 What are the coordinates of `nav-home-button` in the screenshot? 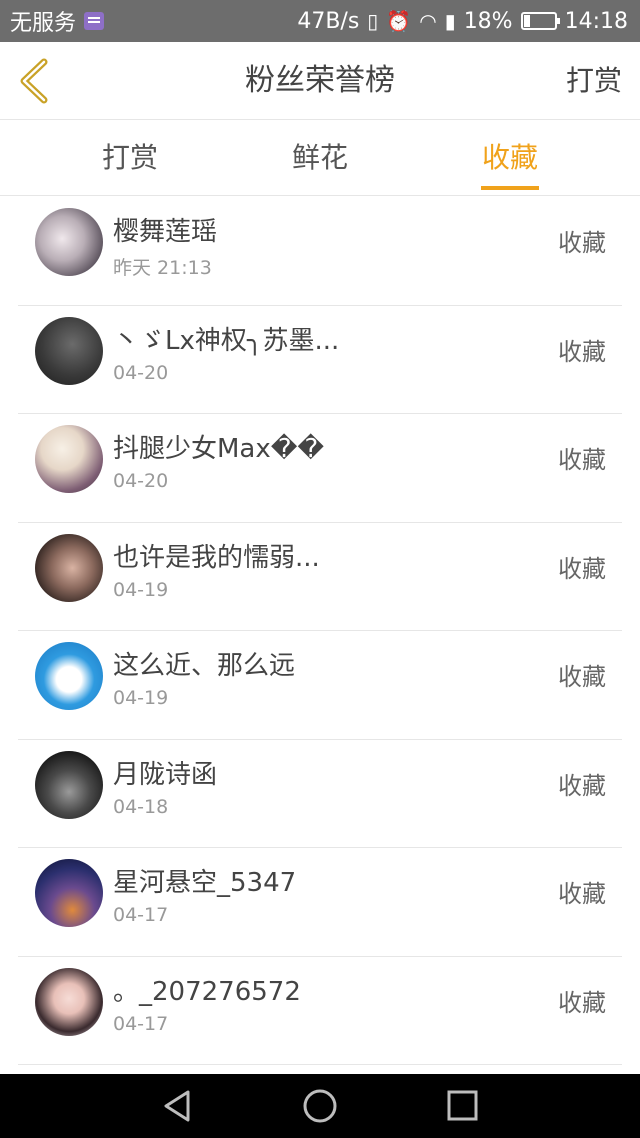 It's located at (320, 1106).